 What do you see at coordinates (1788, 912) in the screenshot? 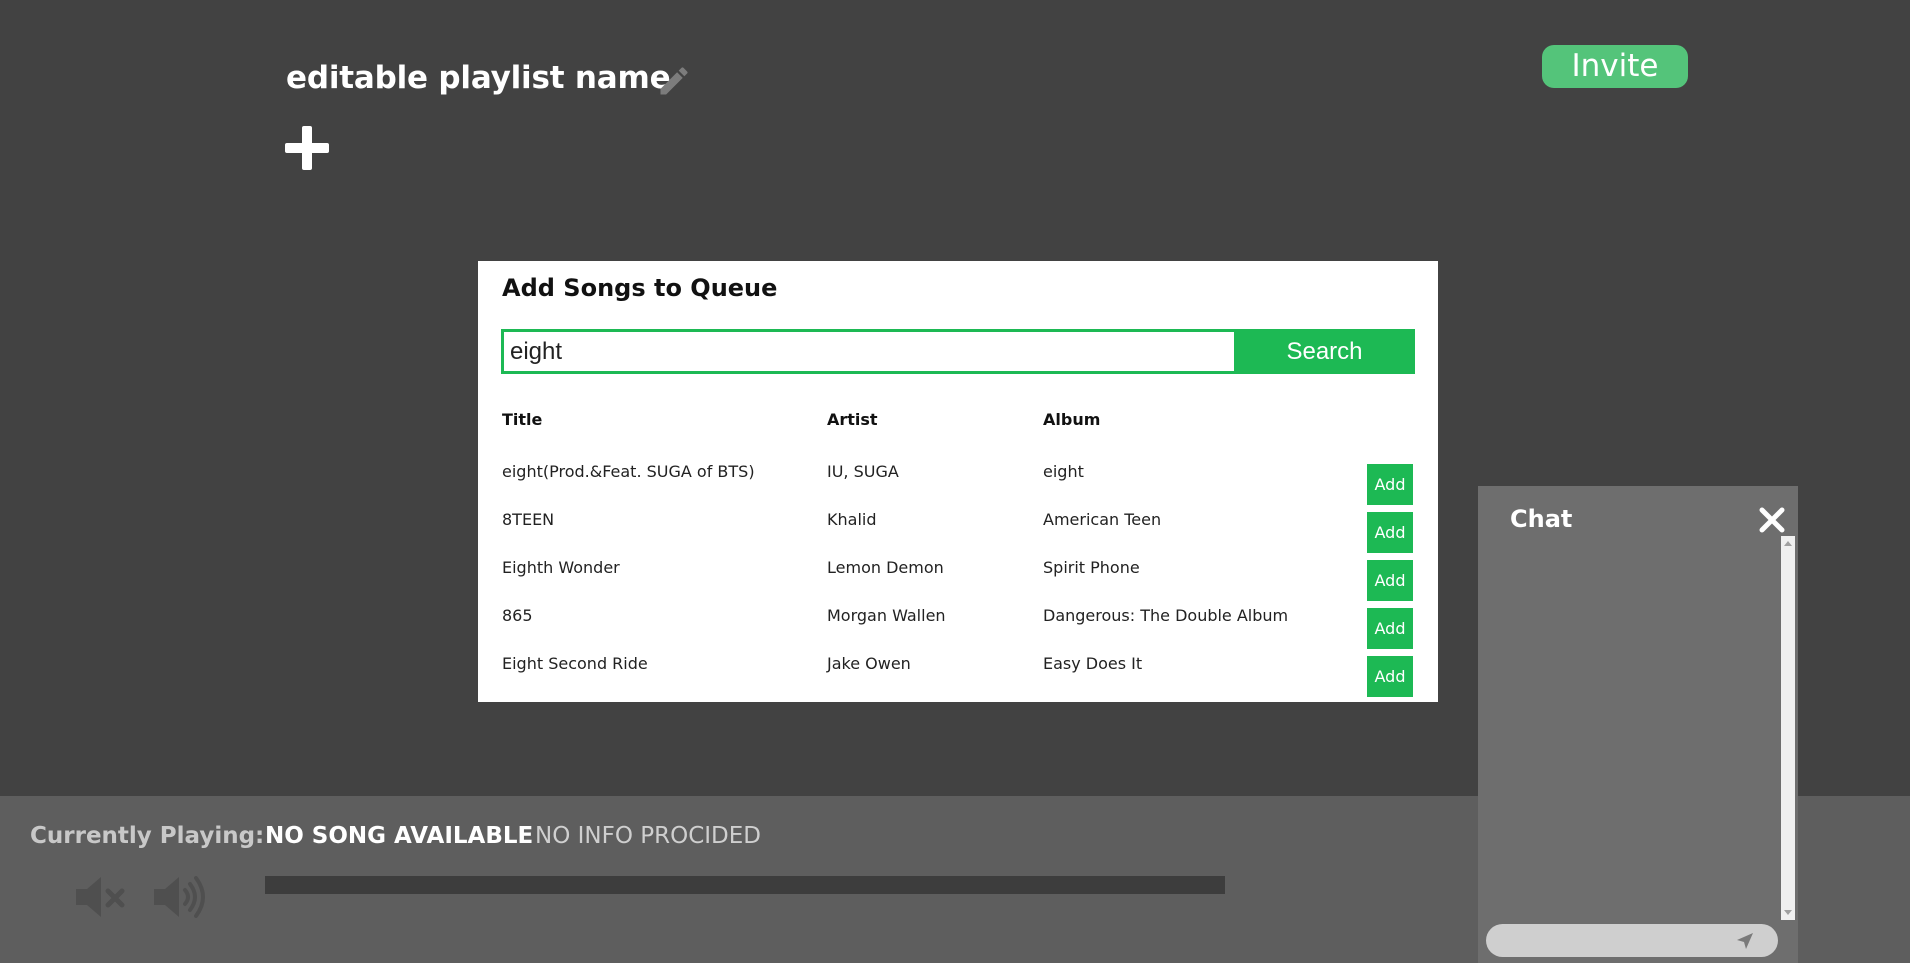
I see `scroll-down-arrow-icon` at bounding box center [1788, 912].